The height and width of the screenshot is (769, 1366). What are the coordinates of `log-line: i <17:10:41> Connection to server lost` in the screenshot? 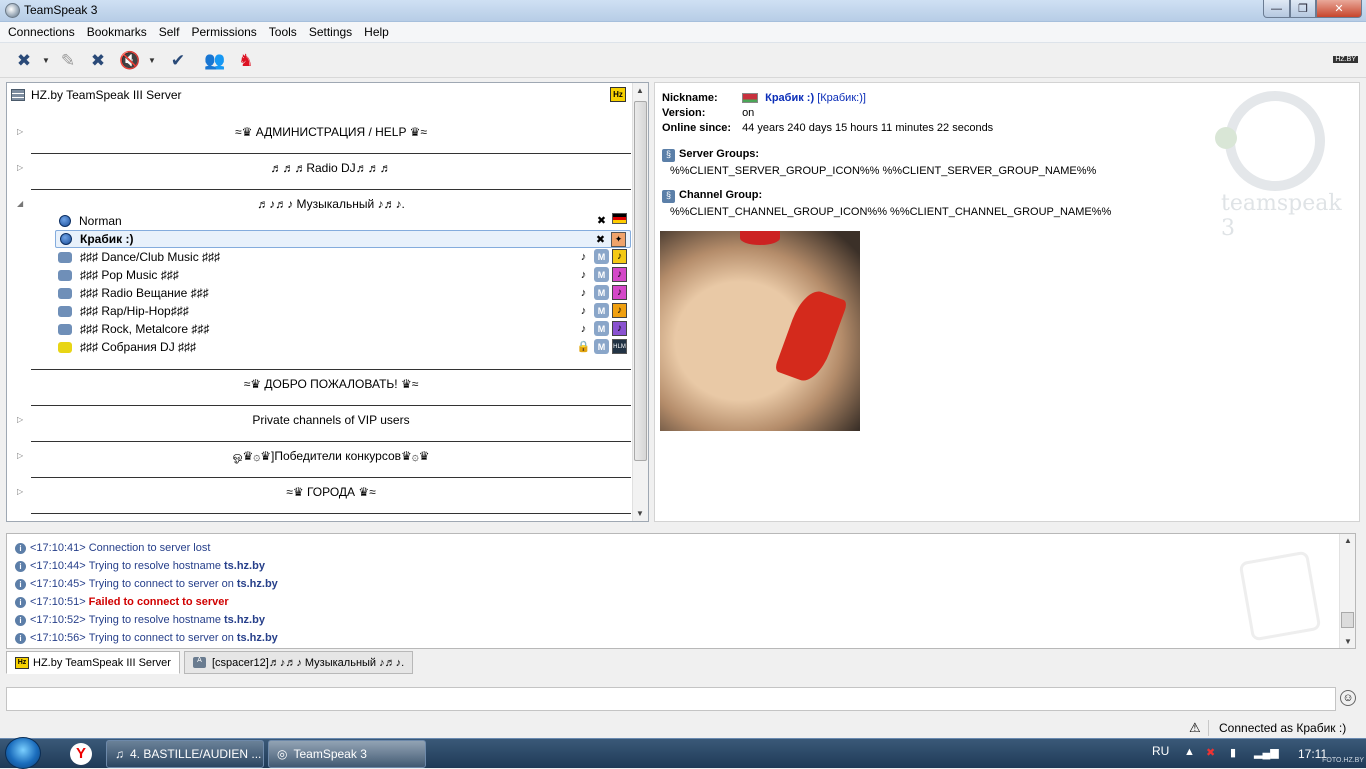 It's located at (112, 548).